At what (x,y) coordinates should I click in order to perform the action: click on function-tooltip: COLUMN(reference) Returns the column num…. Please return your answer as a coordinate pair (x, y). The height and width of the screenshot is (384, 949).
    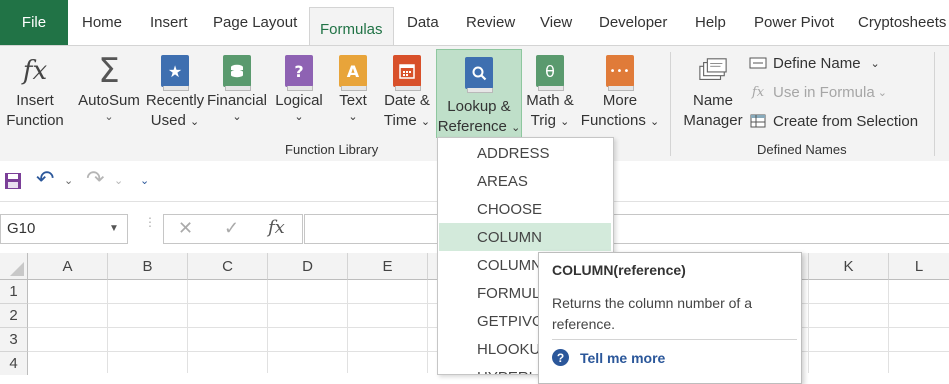
    Looking at the image, I should click on (670, 318).